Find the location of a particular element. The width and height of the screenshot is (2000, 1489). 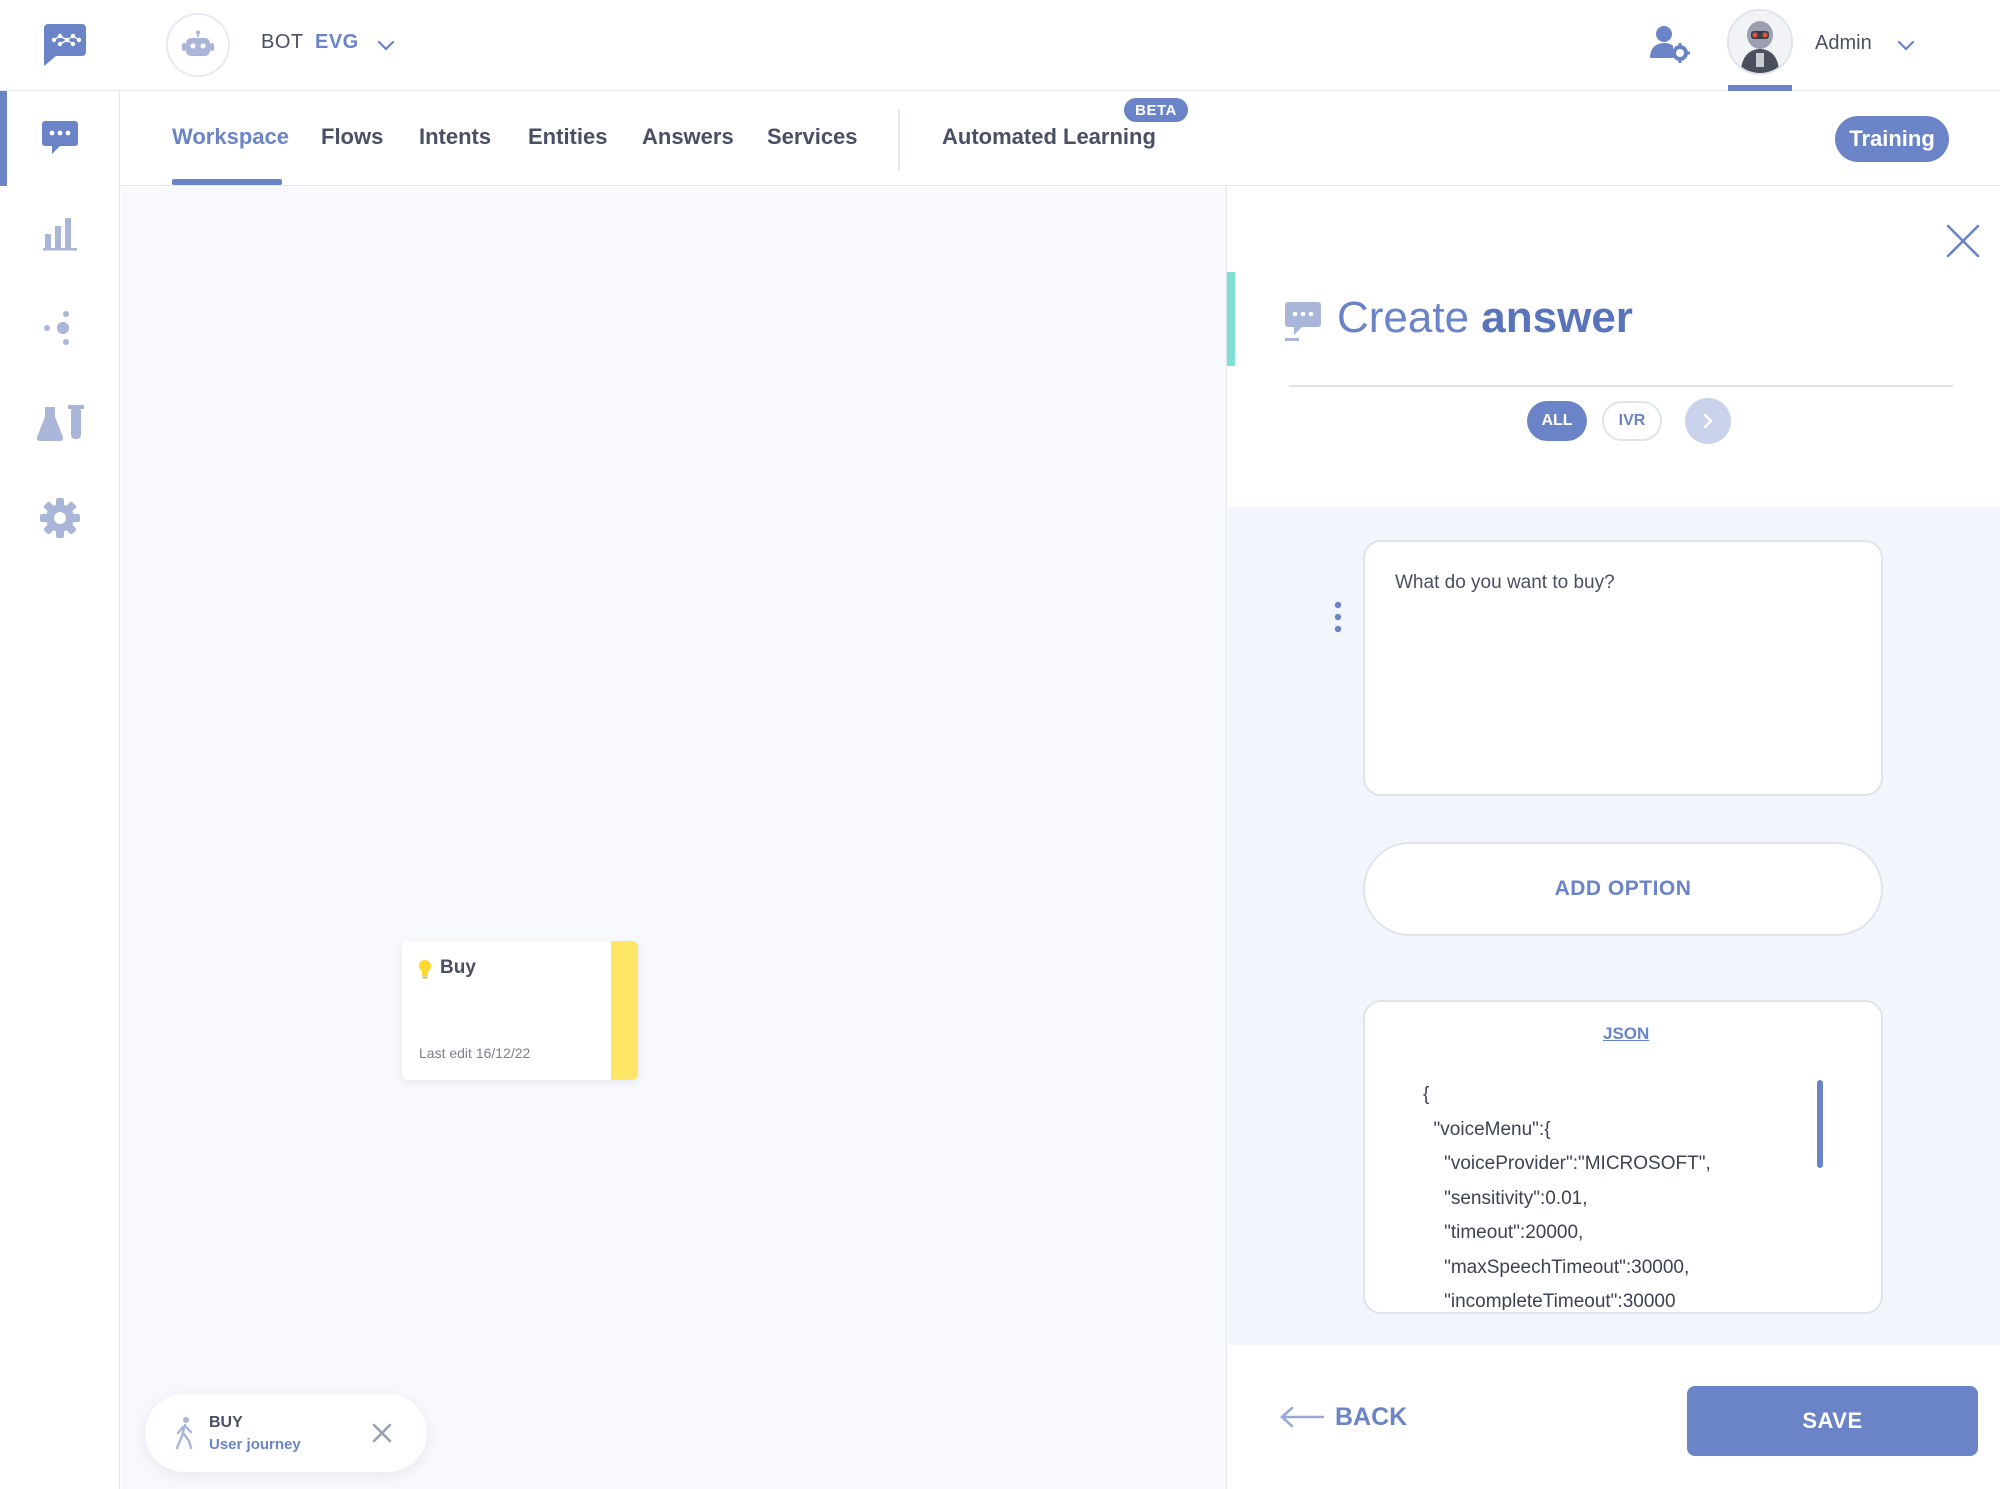

chat-icon is located at coordinates (60, 137).